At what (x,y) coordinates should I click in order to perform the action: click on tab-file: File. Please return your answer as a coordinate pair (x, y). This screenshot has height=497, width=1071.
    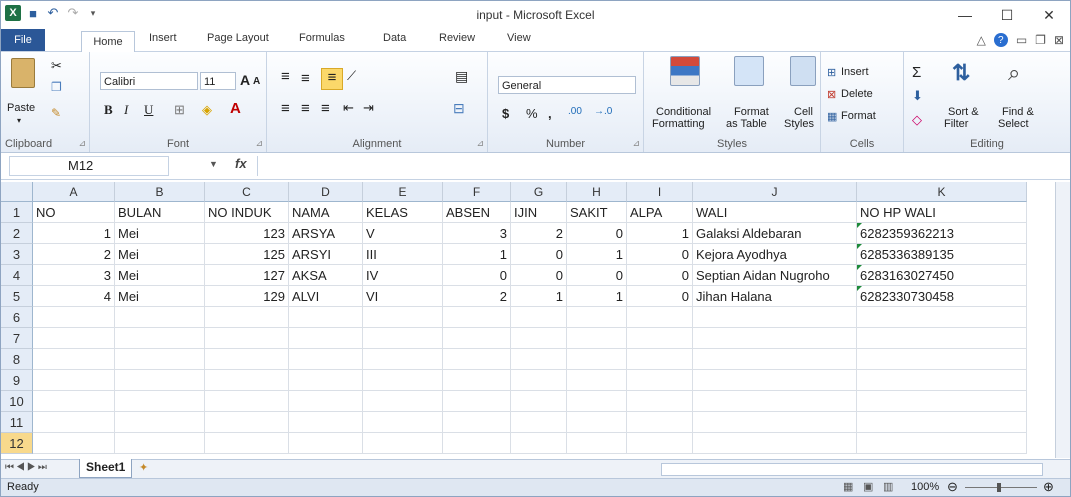
    Looking at the image, I should click on (23, 40).